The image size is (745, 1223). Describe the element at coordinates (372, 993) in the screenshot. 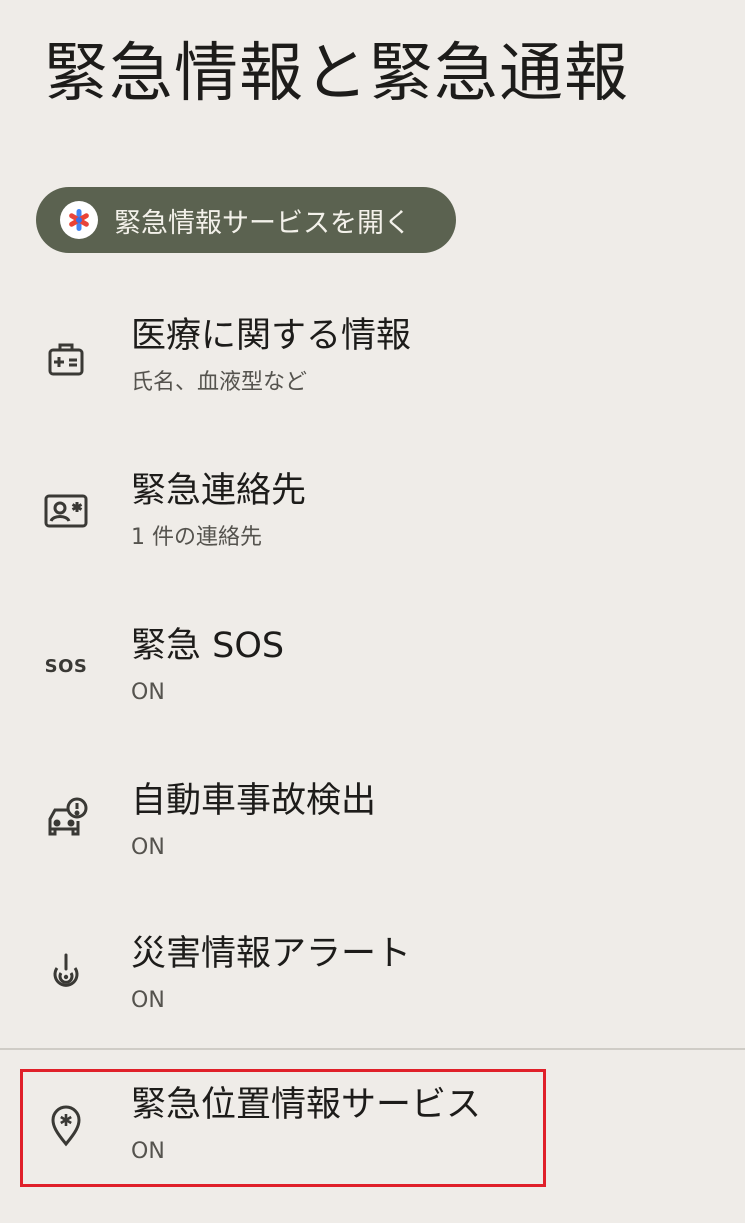

I see `settings-item-crisis-alerts: 災害情報アラート ON` at that location.